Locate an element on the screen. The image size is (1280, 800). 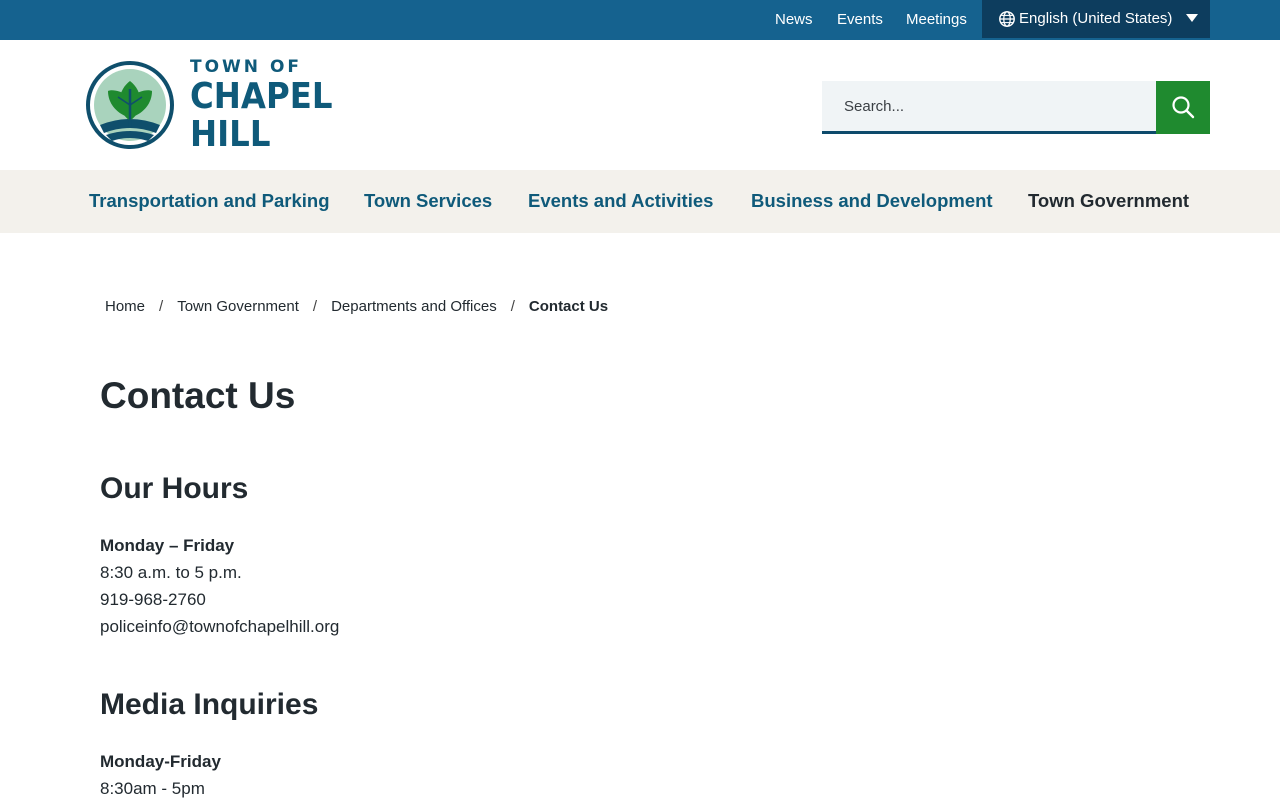
search-icon is located at coordinates (1183, 107).